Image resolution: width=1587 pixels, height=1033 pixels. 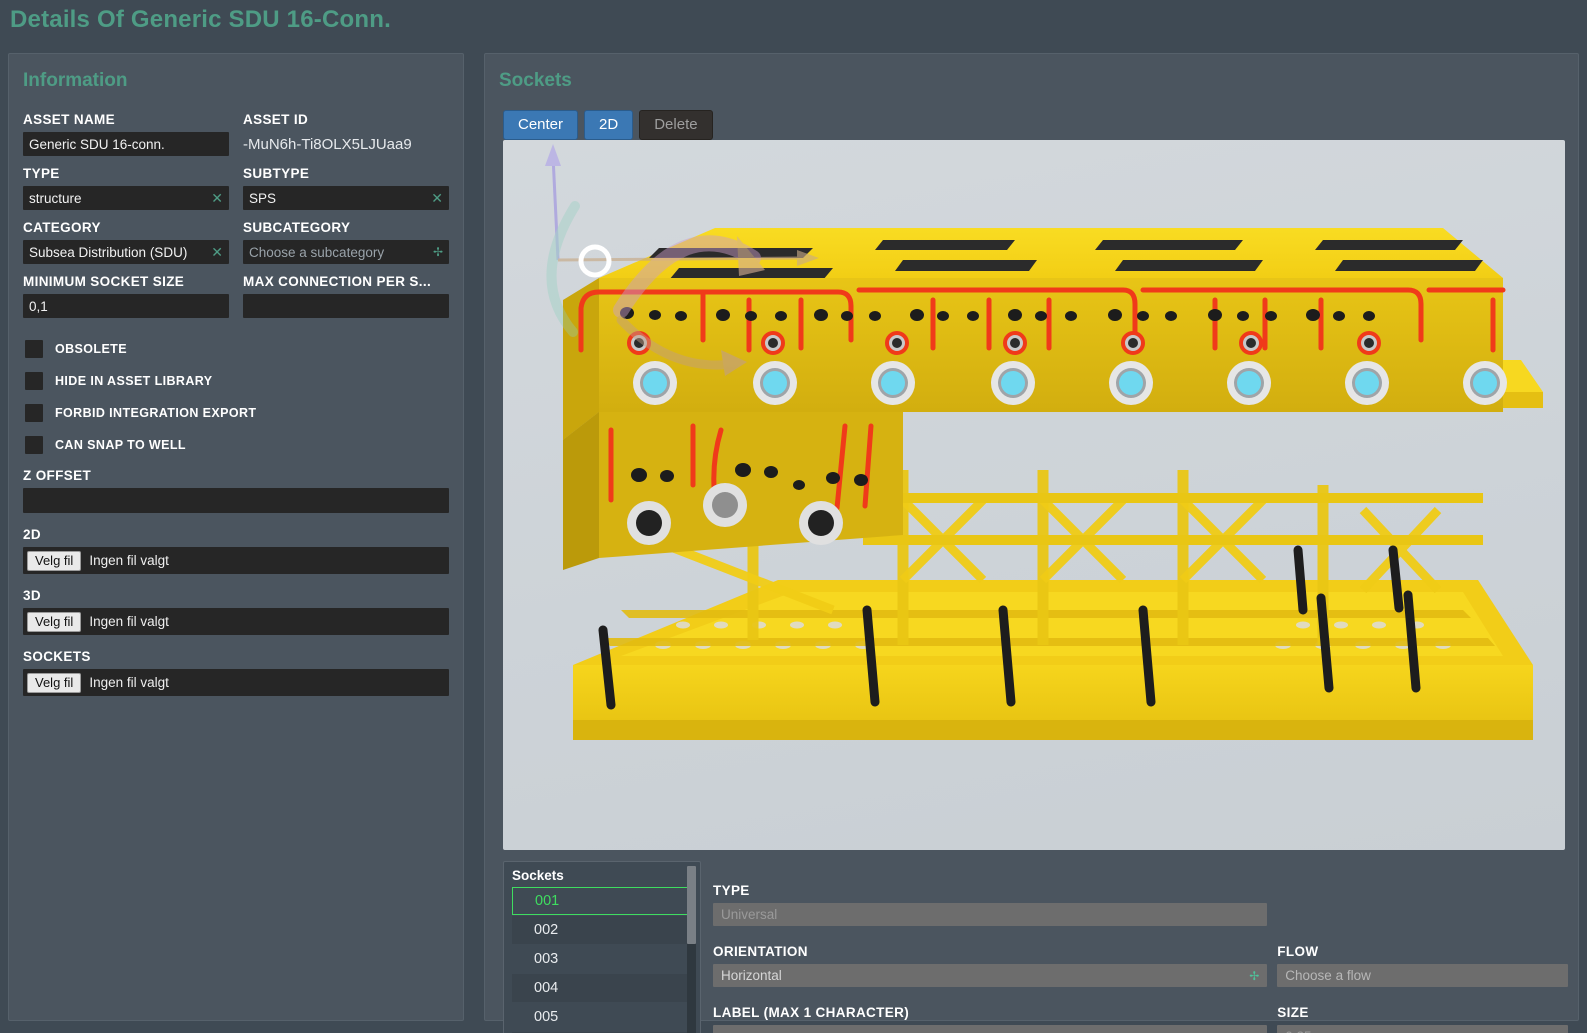 What do you see at coordinates (200, 19) in the screenshot?
I see `page-title: Details Of Generic SDU 16-Conn.` at bounding box center [200, 19].